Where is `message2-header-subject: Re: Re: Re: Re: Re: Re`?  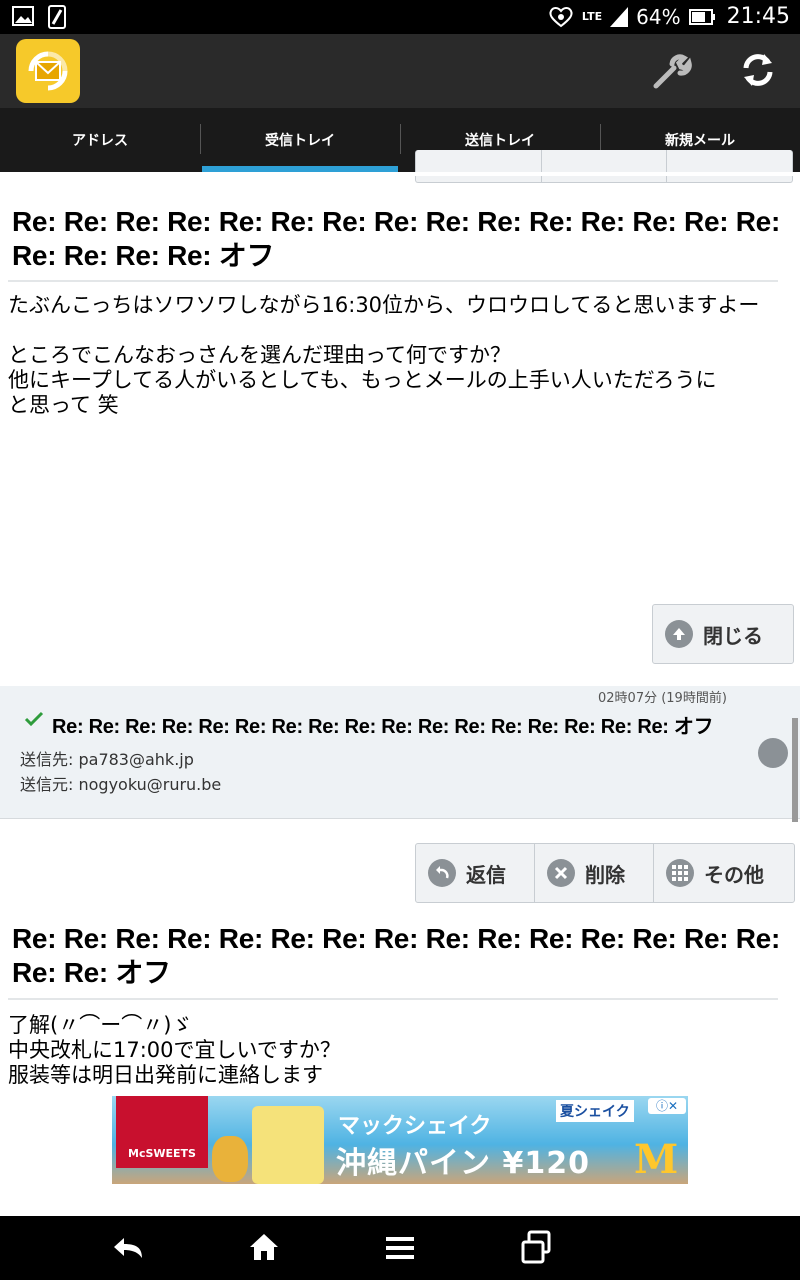 message2-header-subject: Re: Re: Re: Re: Re: Re is located at coordinates (383, 727).